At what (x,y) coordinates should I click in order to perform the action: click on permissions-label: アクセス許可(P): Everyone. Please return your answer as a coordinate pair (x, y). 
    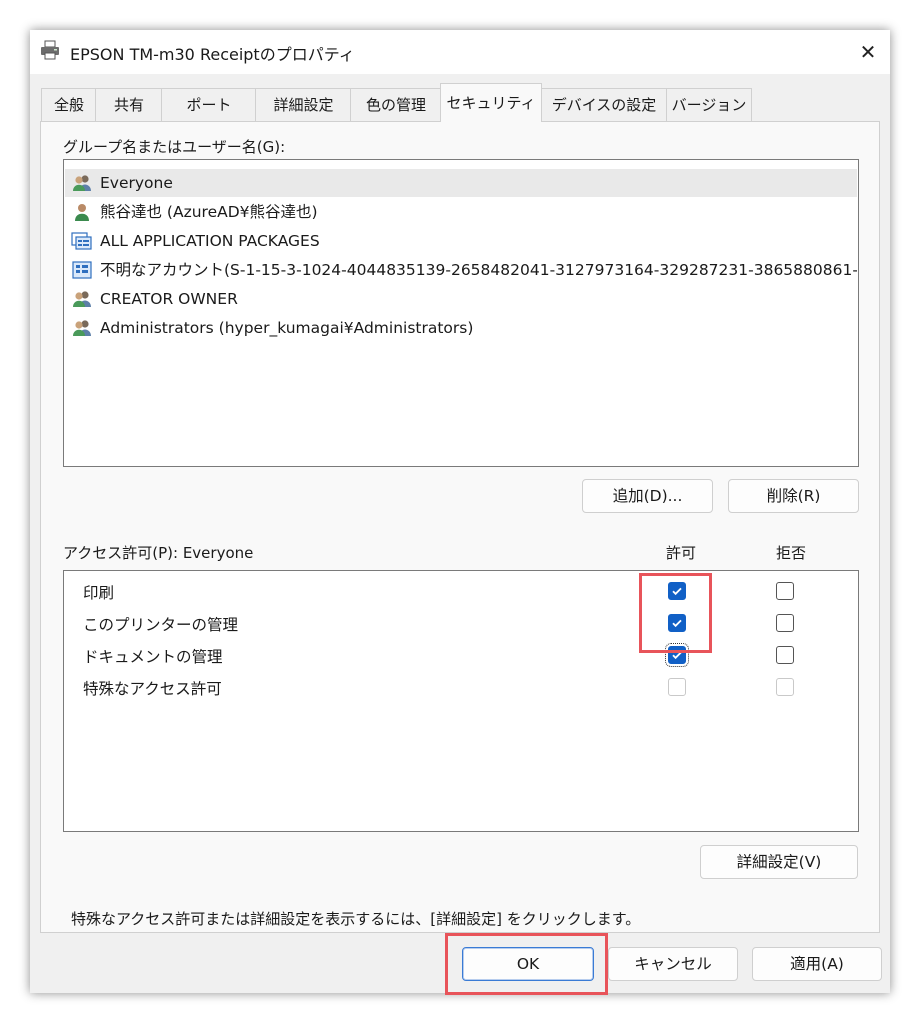
    Looking at the image, I should click on (158, 553).